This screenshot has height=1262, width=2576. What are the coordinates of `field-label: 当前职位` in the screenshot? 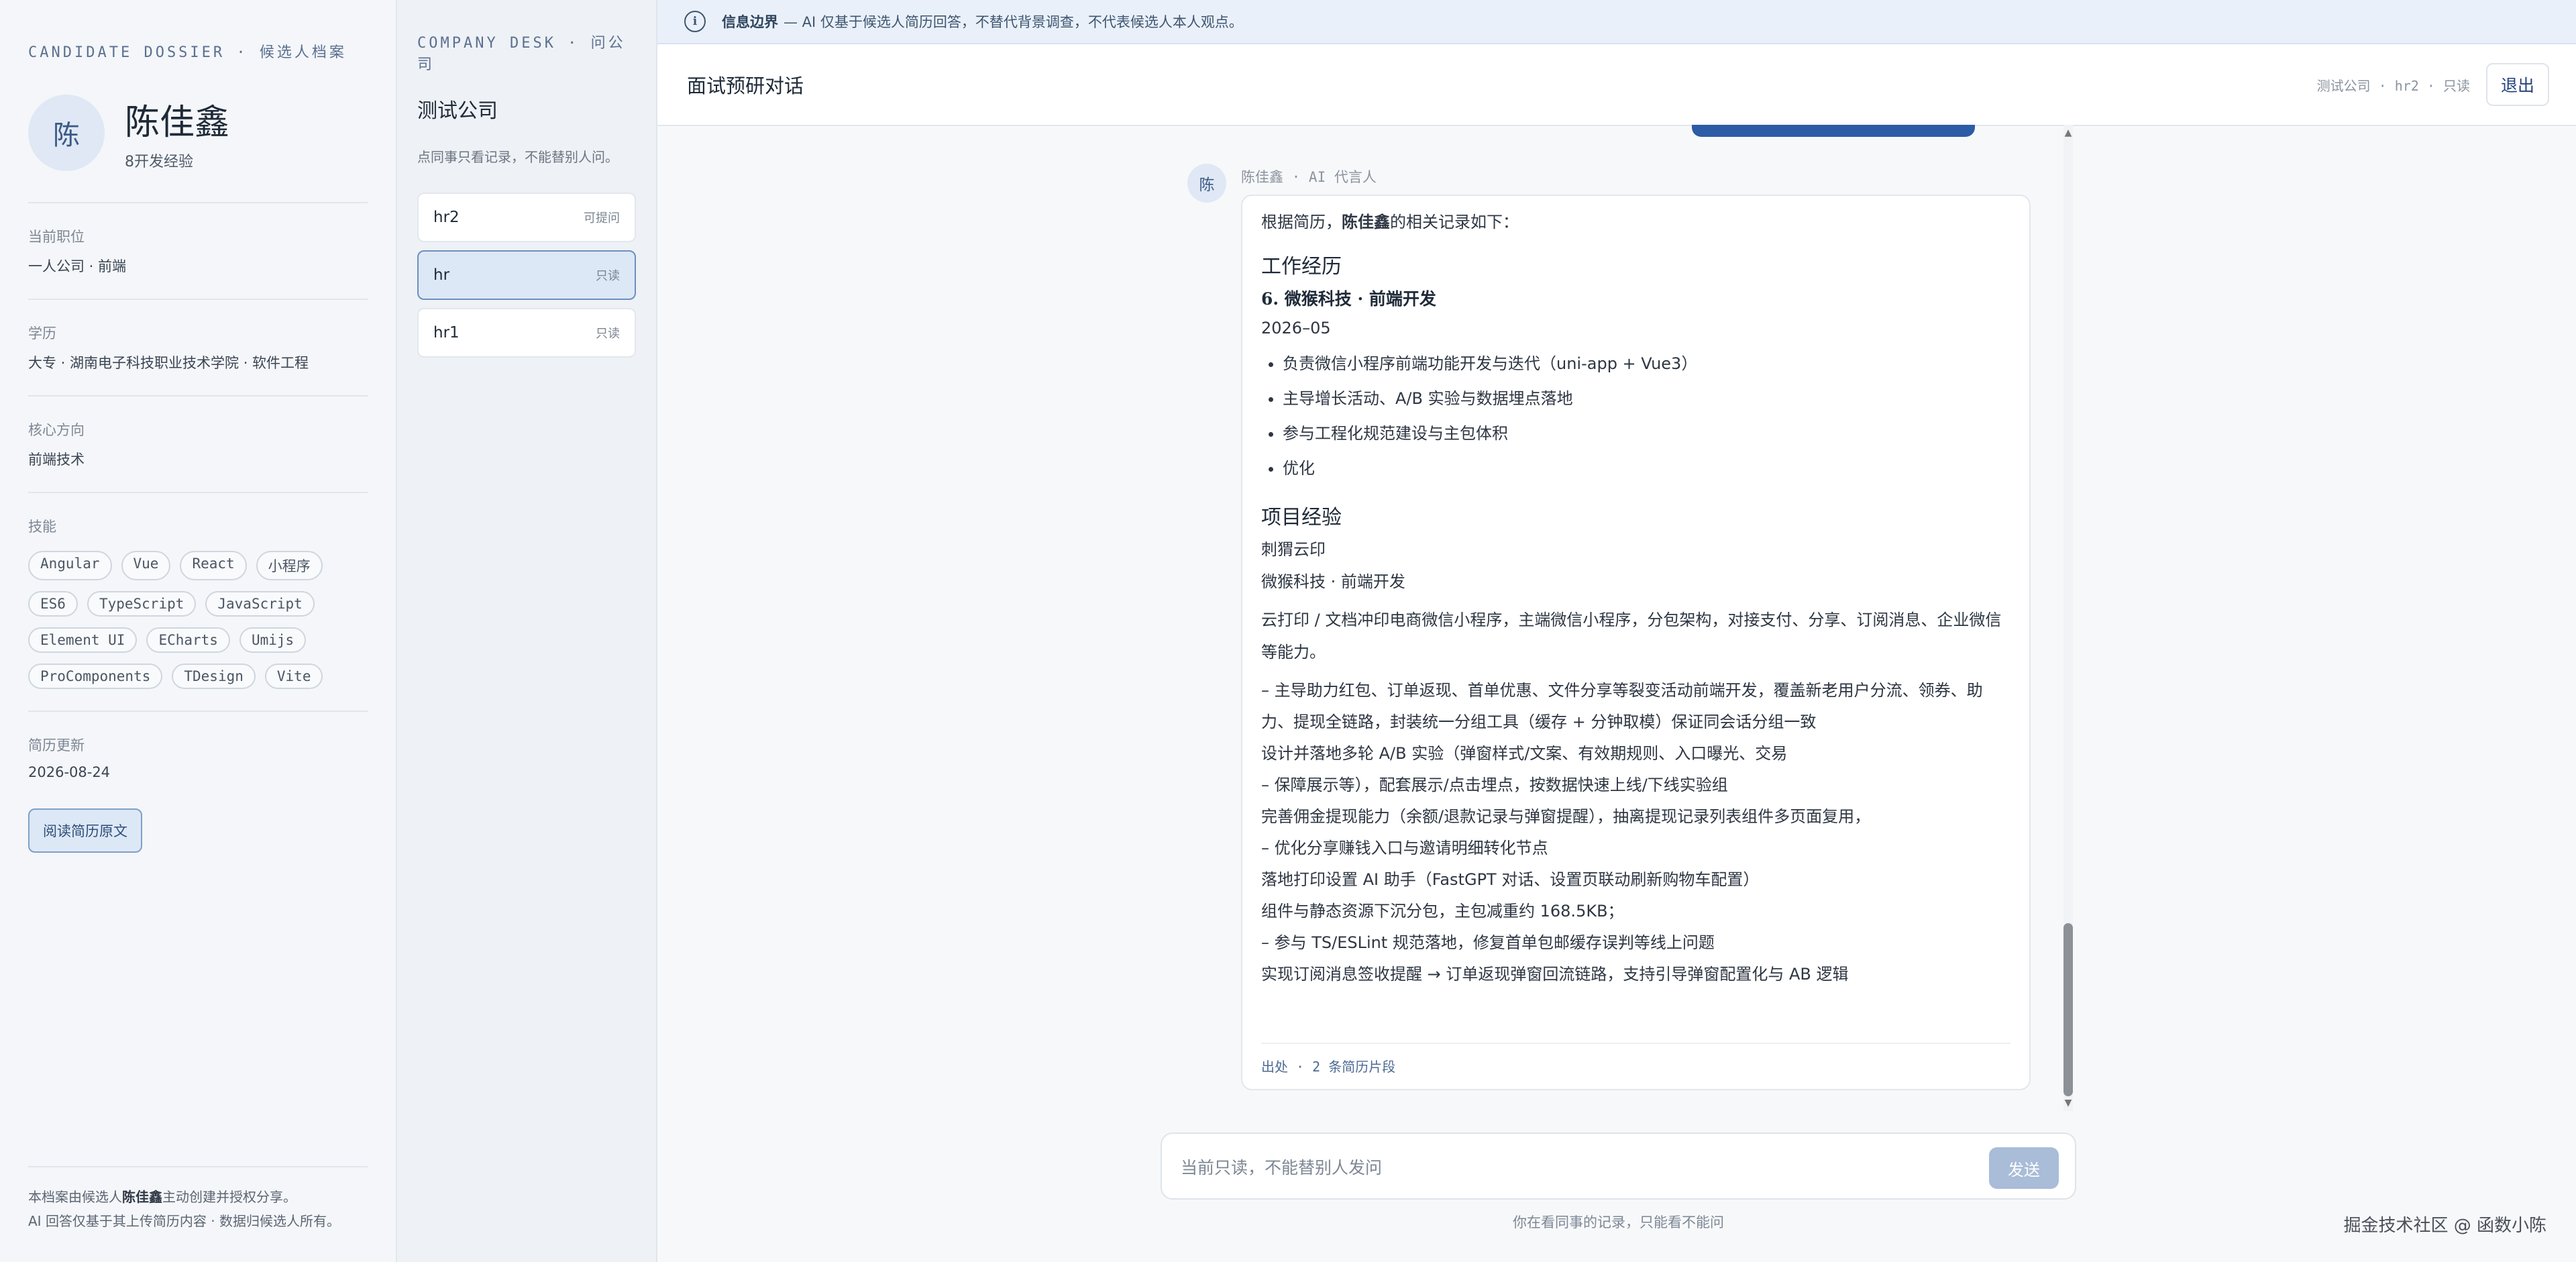 It's located at (56, 237).